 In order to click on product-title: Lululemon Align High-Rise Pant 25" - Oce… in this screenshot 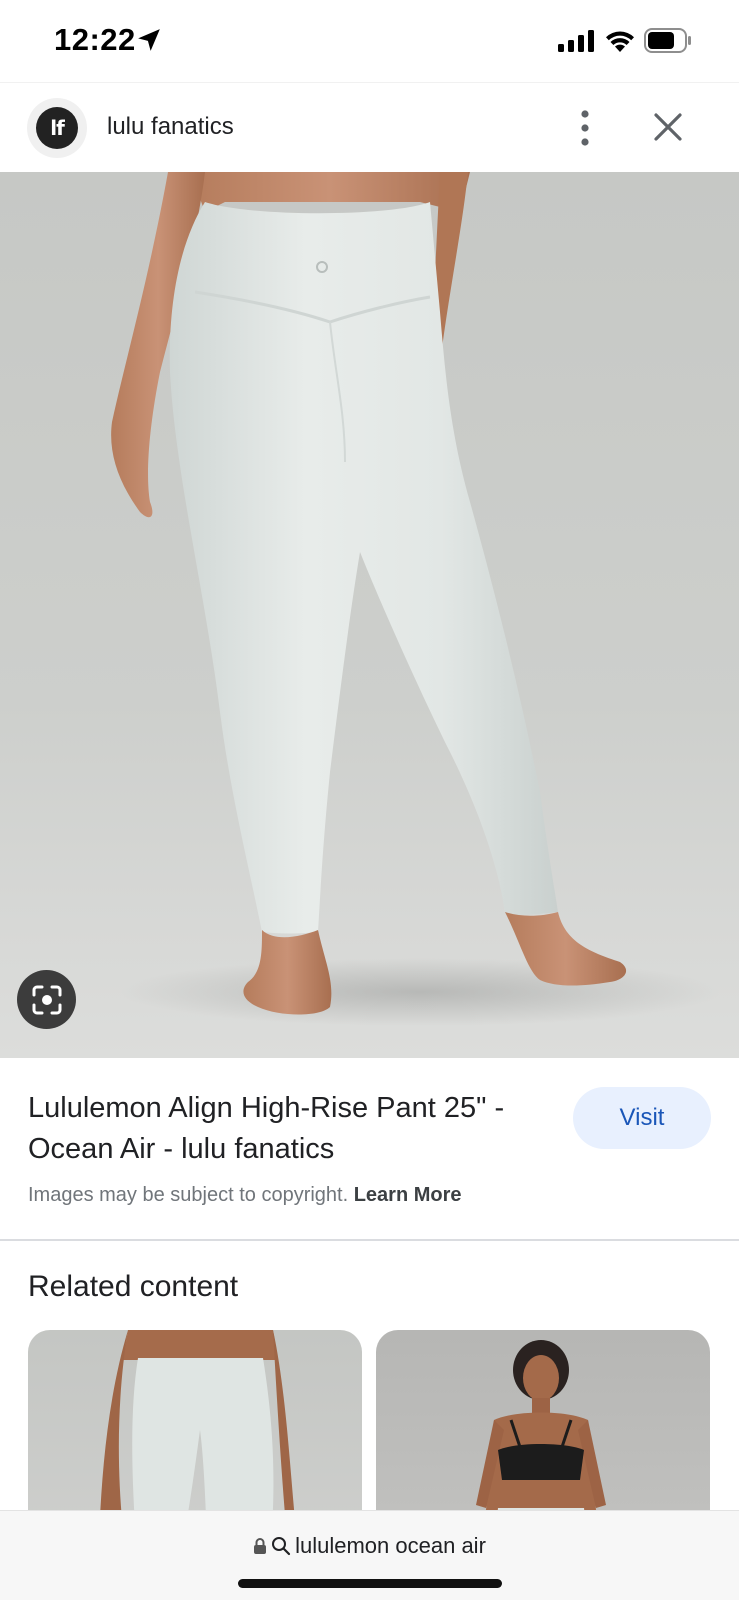, I will do `click(293, 1129)`.